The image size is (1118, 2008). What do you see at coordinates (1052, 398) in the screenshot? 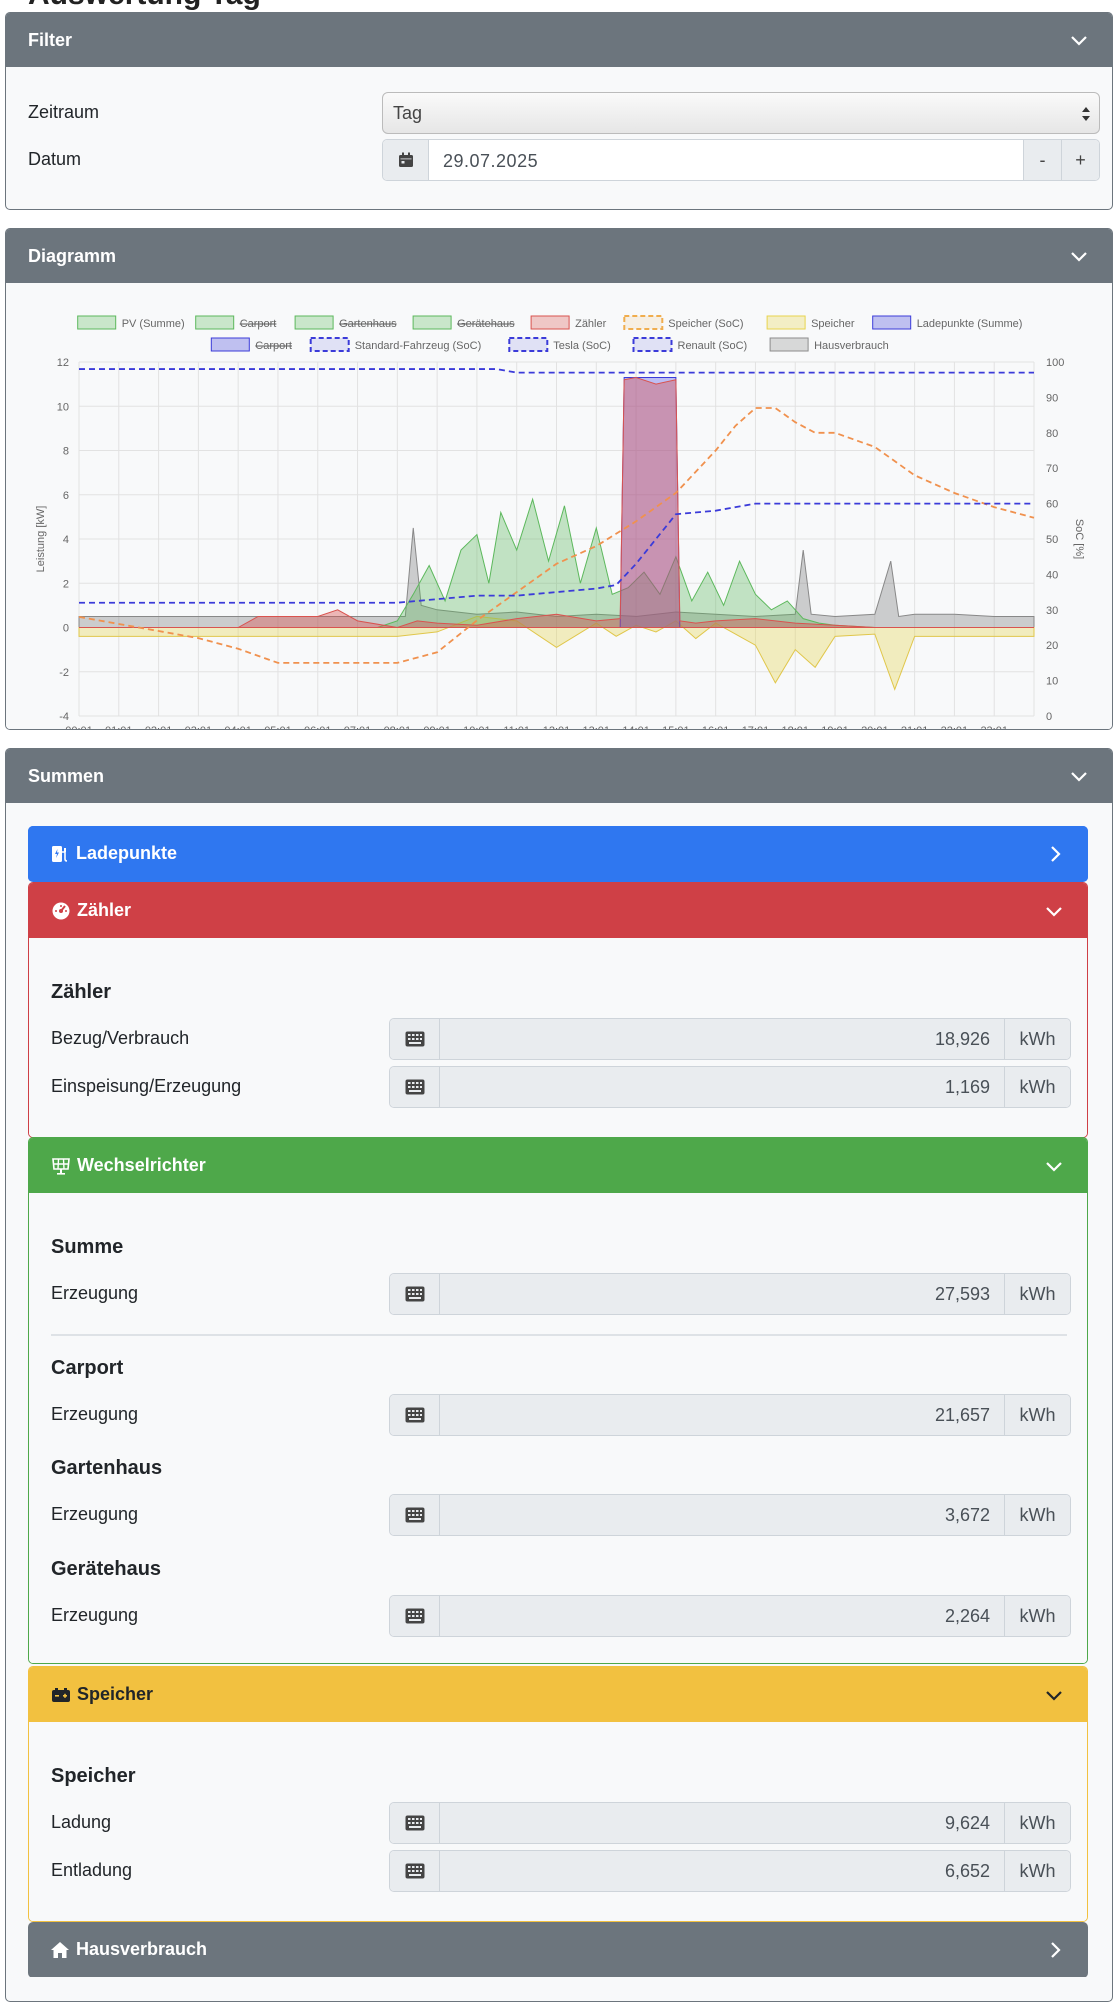
I see `y2-tick-label: 90` at bounding box center [1052, 398].